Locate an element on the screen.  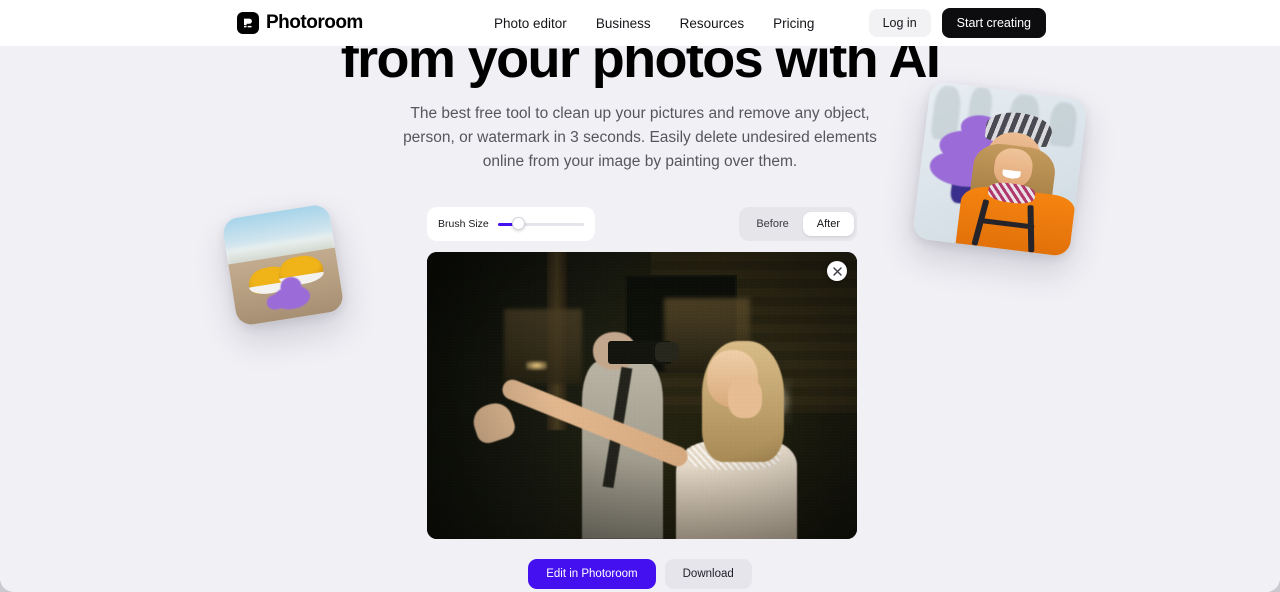
brush-size-panel: Brush Size is located at coordinates (511, 224).